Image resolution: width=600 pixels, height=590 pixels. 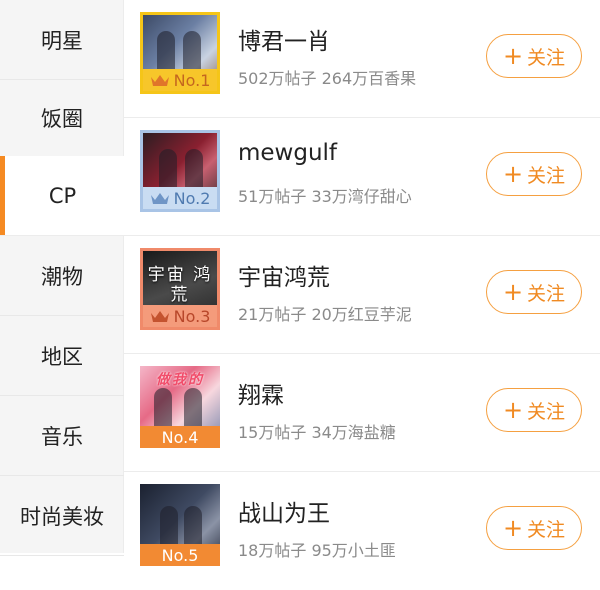 I want to click on rank-label: No.1, so click(x=192, y=80).